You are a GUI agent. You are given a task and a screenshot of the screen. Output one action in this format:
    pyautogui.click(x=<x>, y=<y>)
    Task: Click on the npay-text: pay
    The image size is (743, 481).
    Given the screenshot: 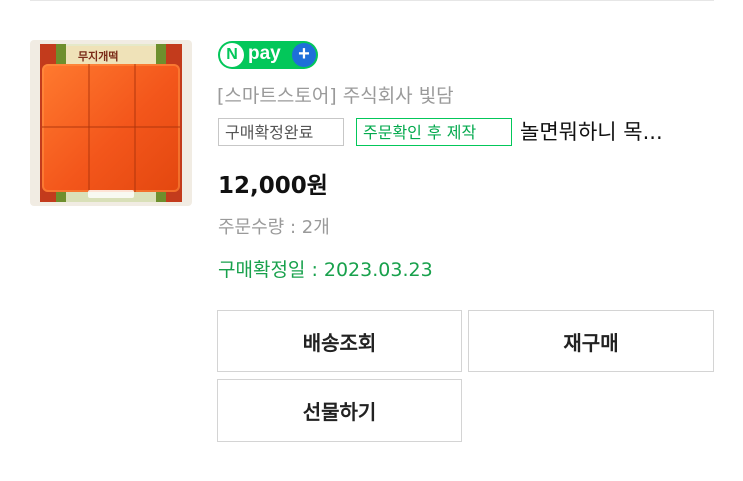 What is the action you would take?
    pyautogui.click(x=264, y=53)
    